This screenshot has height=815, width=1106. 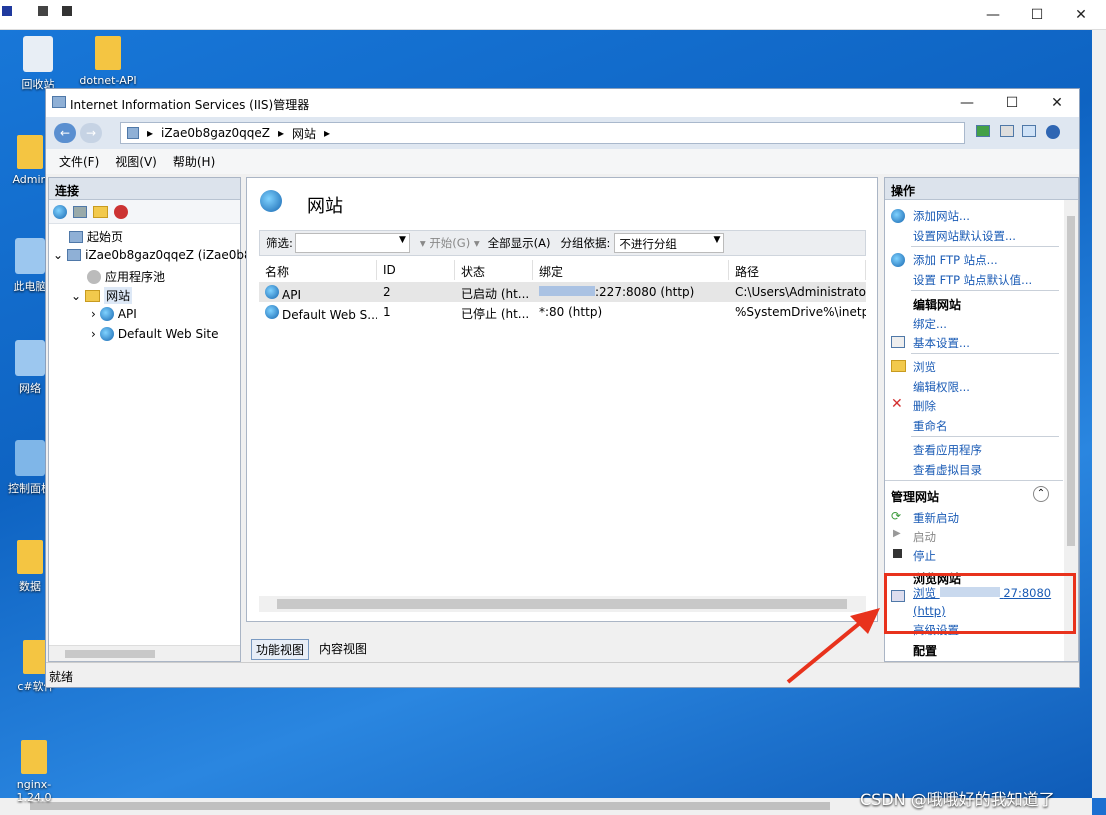 What do you see at coordinates (168, 334) in the screenshot?
I see `tree-label: Default Web Site` at bounding box center [168, 334].